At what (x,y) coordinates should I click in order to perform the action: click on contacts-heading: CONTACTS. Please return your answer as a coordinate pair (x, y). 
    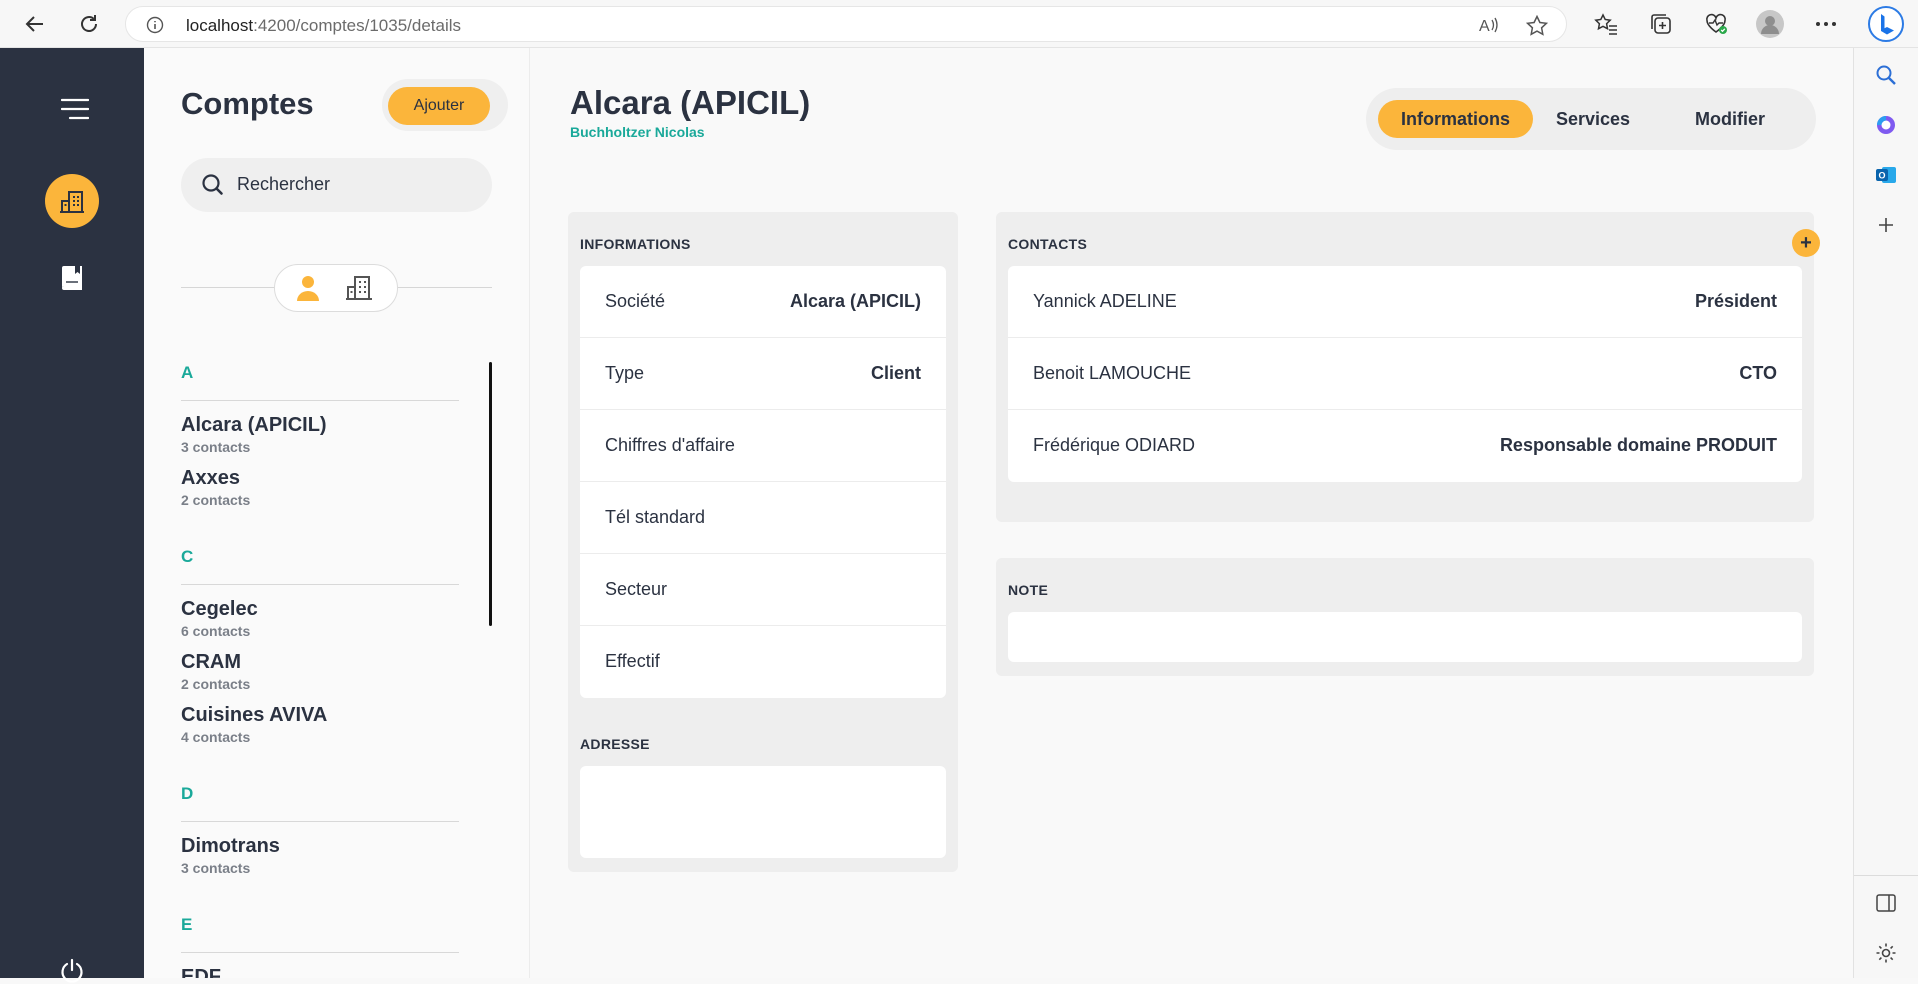
    Looking at the image, I should click on (1048, 244).